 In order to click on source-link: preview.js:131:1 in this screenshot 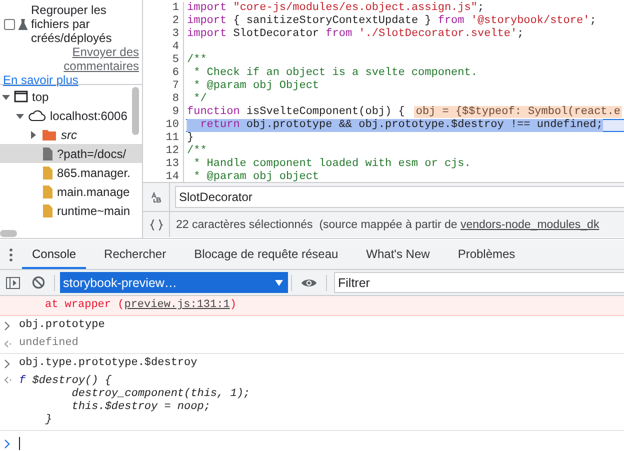, I will do `click(177, 305)`.